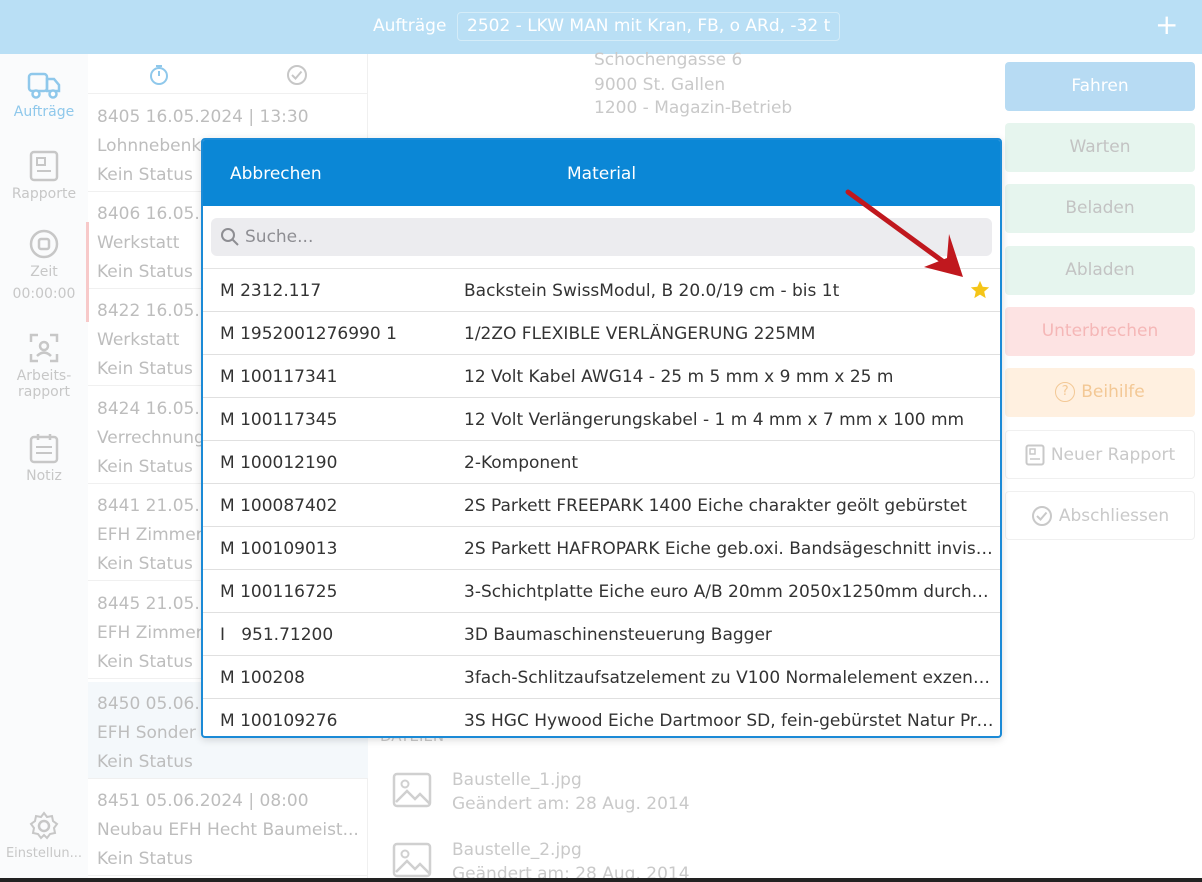 This screenshot has height=882, width=1202. Describe the element at coordinates (44, 392) in the screenshot. I see `nav-work-report-label-2: rapport` at that location.